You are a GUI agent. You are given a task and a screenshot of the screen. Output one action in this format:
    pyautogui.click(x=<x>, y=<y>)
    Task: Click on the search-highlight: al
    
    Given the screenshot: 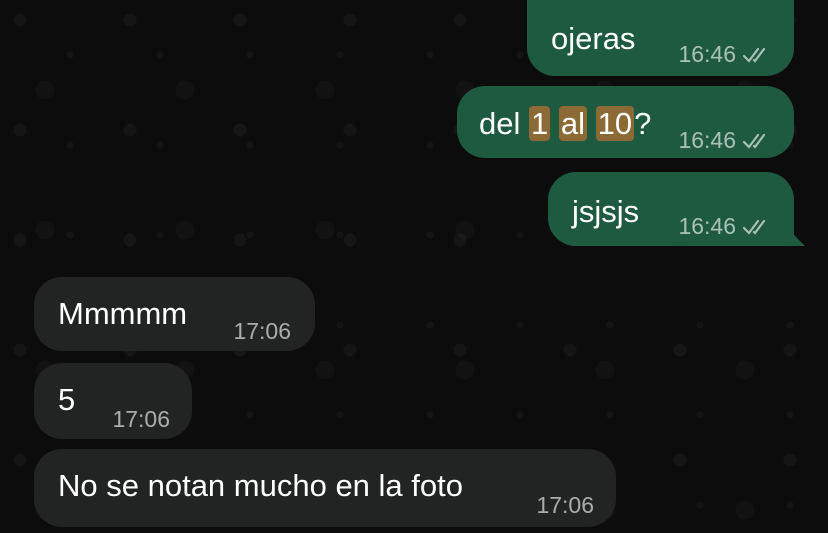 What is the action you would take?
    pyautogui.click(x=572, y=123)
    